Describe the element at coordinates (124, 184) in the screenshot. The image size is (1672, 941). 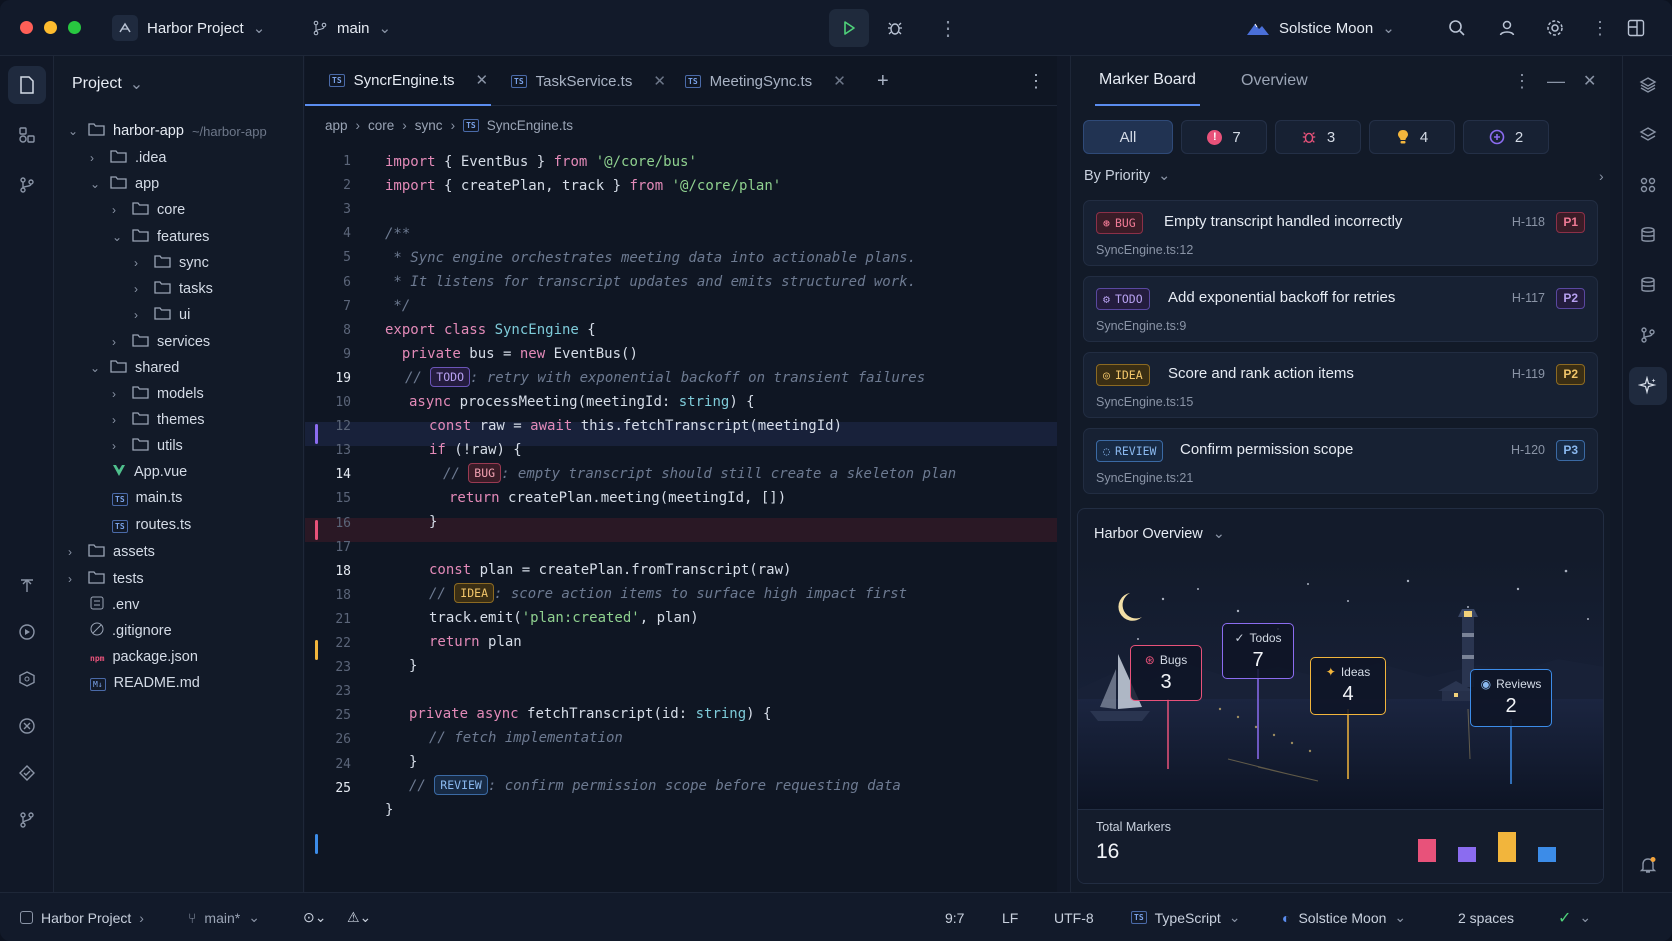
I see `tree-item: ⌄ app` at that location.